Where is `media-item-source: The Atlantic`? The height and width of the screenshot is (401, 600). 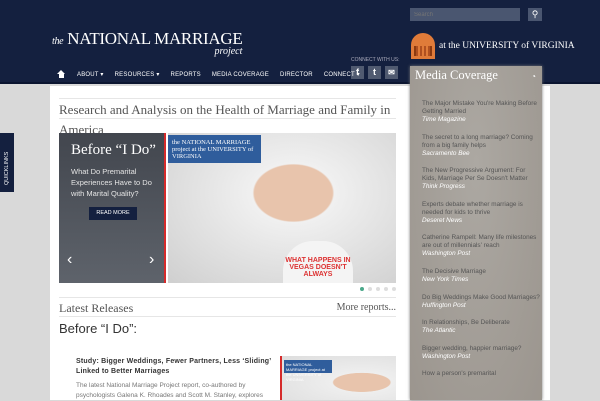 media-item-source: The Atlantic is located at coordinates (439, 331).